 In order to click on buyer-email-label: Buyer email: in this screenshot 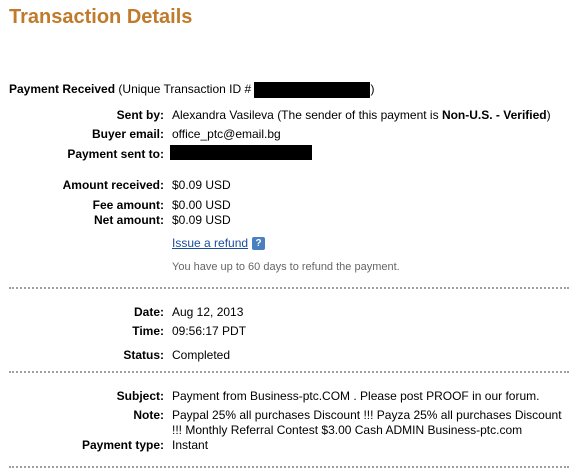, I will do `click(127, 134)`.